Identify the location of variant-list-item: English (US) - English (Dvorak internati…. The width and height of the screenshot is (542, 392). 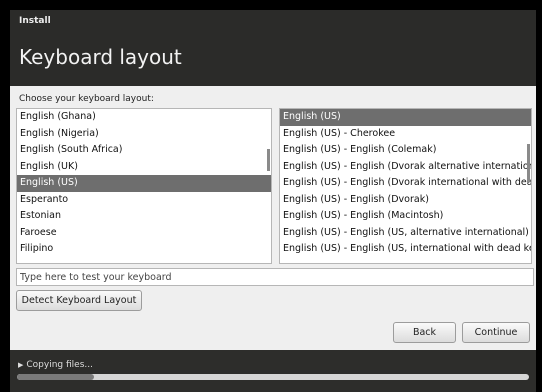
(405, 183).